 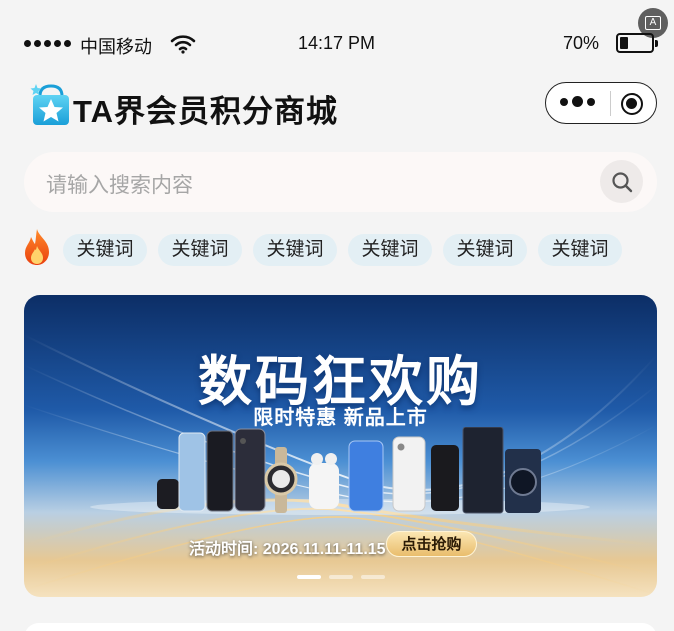 What do you see at coordinates (632, 104) in the screenshot?
I see `close-target-icon` at bounding box center [632, 104].